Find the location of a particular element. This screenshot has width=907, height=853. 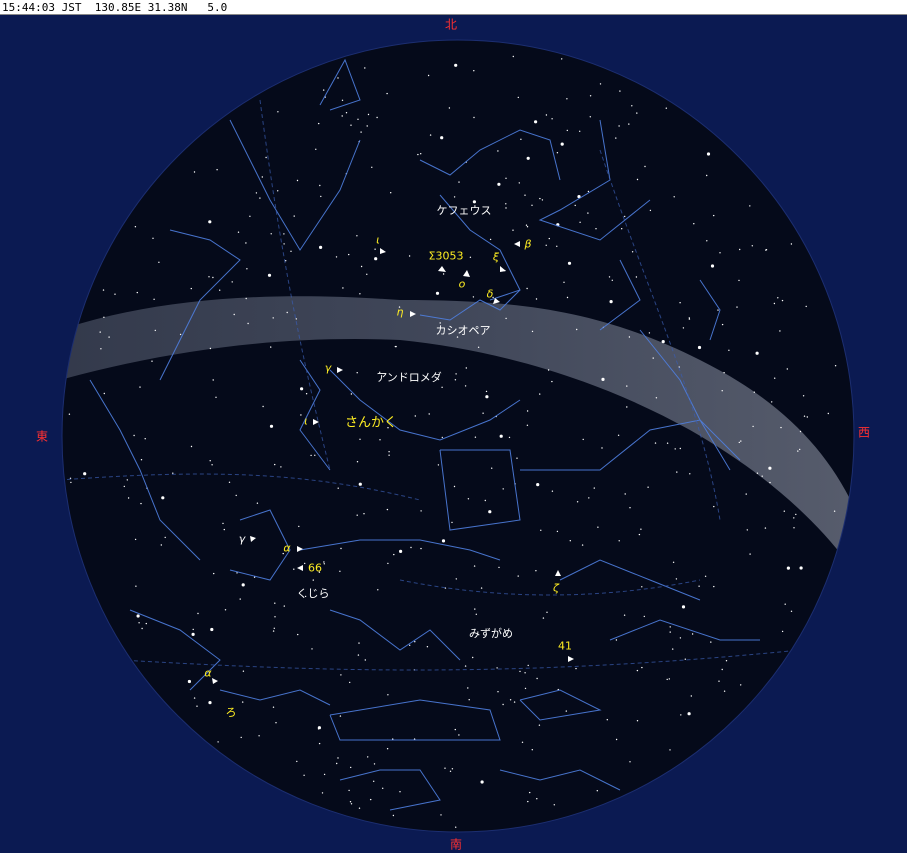

star-label-alpha-scl: α is located at coordinates (208, 673).